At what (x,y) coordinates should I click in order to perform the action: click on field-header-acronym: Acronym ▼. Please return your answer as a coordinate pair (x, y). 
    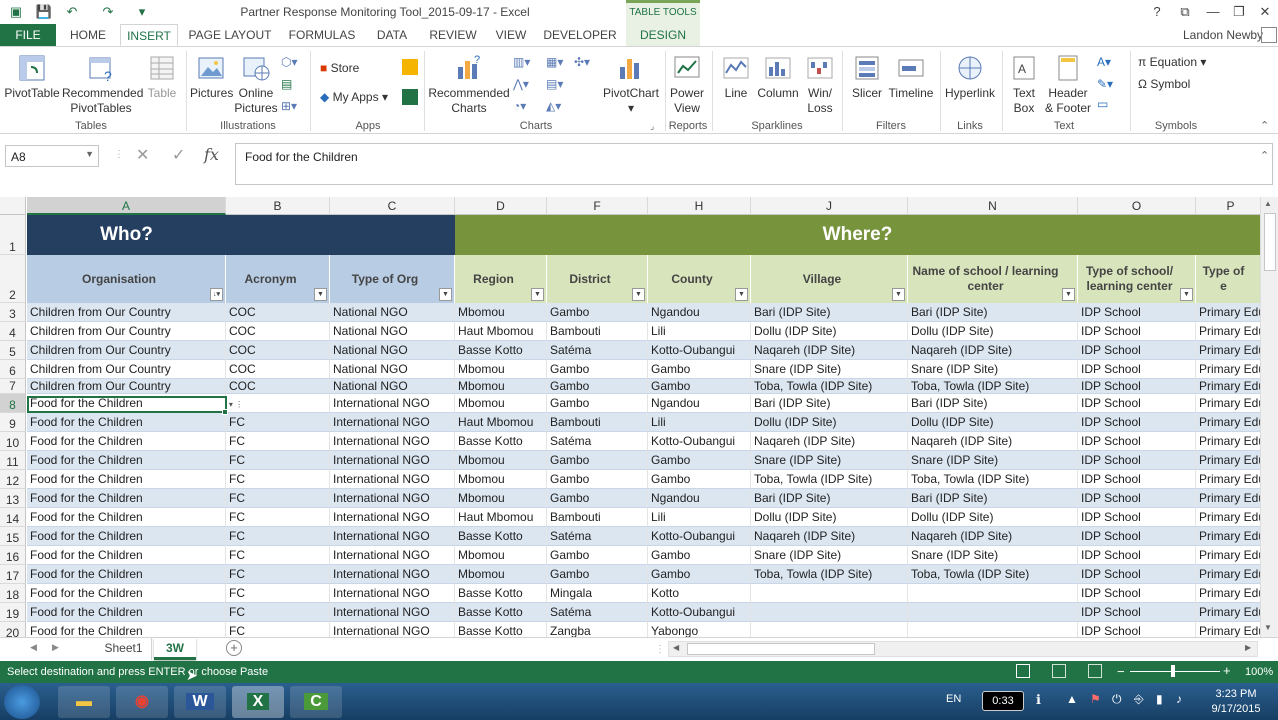
    Looking at the image, I should click on (278, 279).